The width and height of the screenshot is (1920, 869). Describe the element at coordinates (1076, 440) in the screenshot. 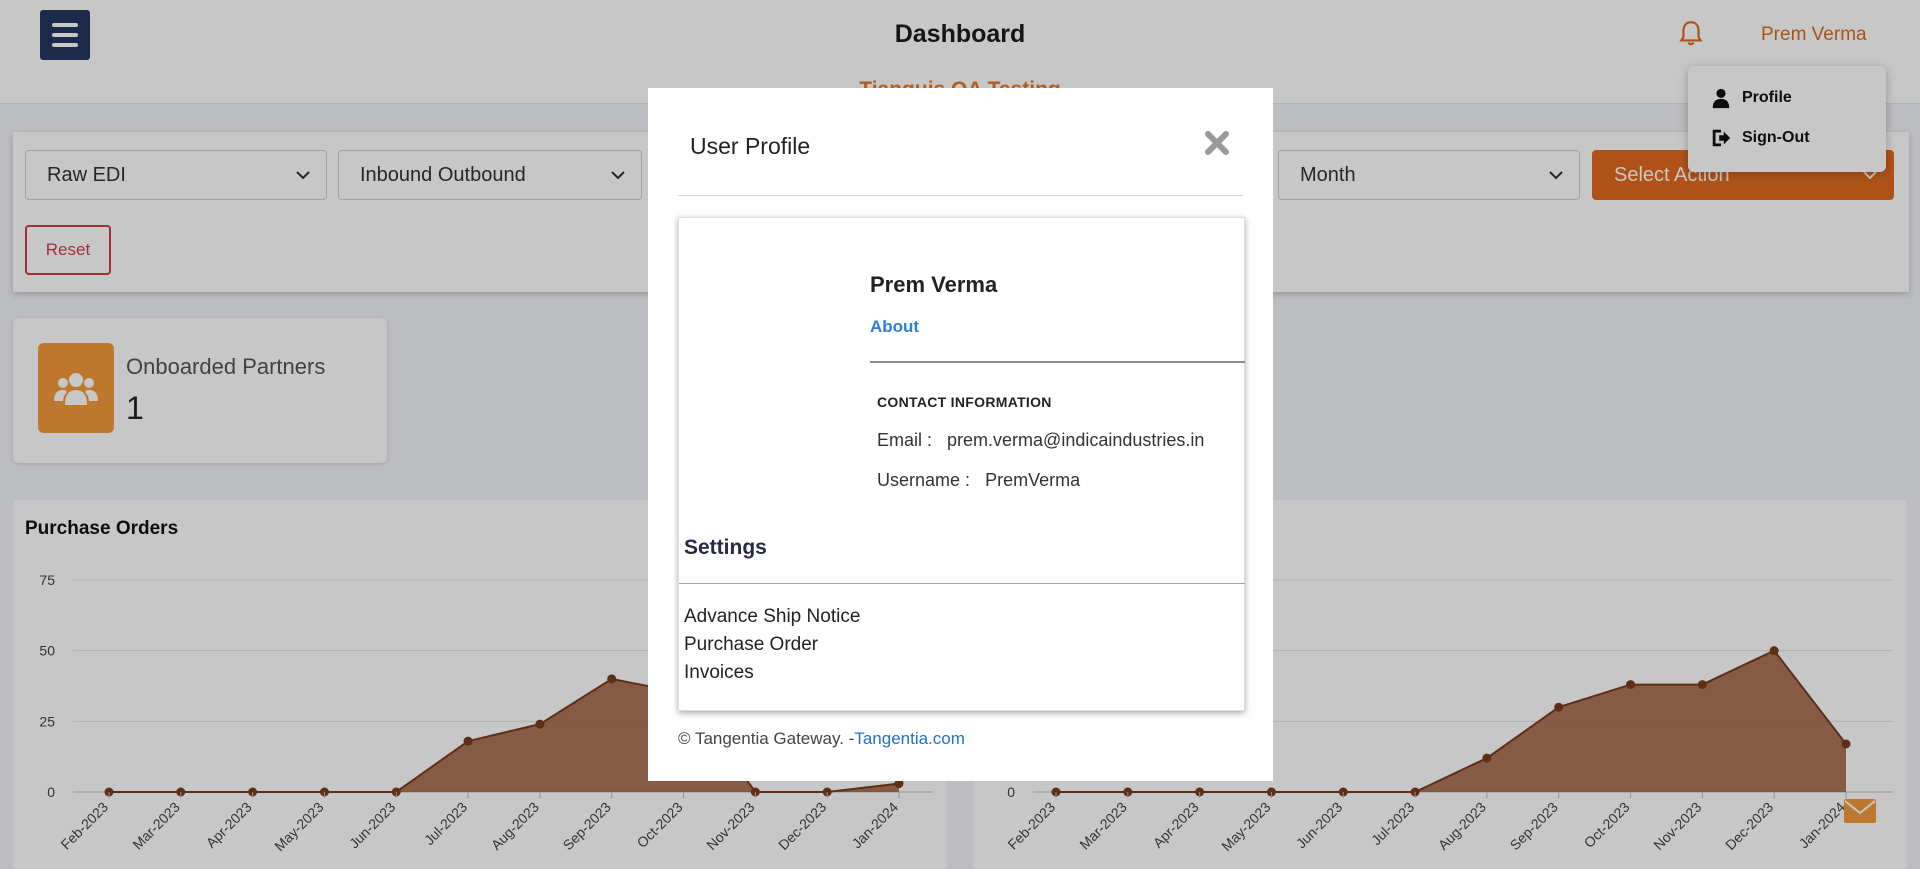

I see `email-value: prem.verma@indicaindustries.in` at that location.